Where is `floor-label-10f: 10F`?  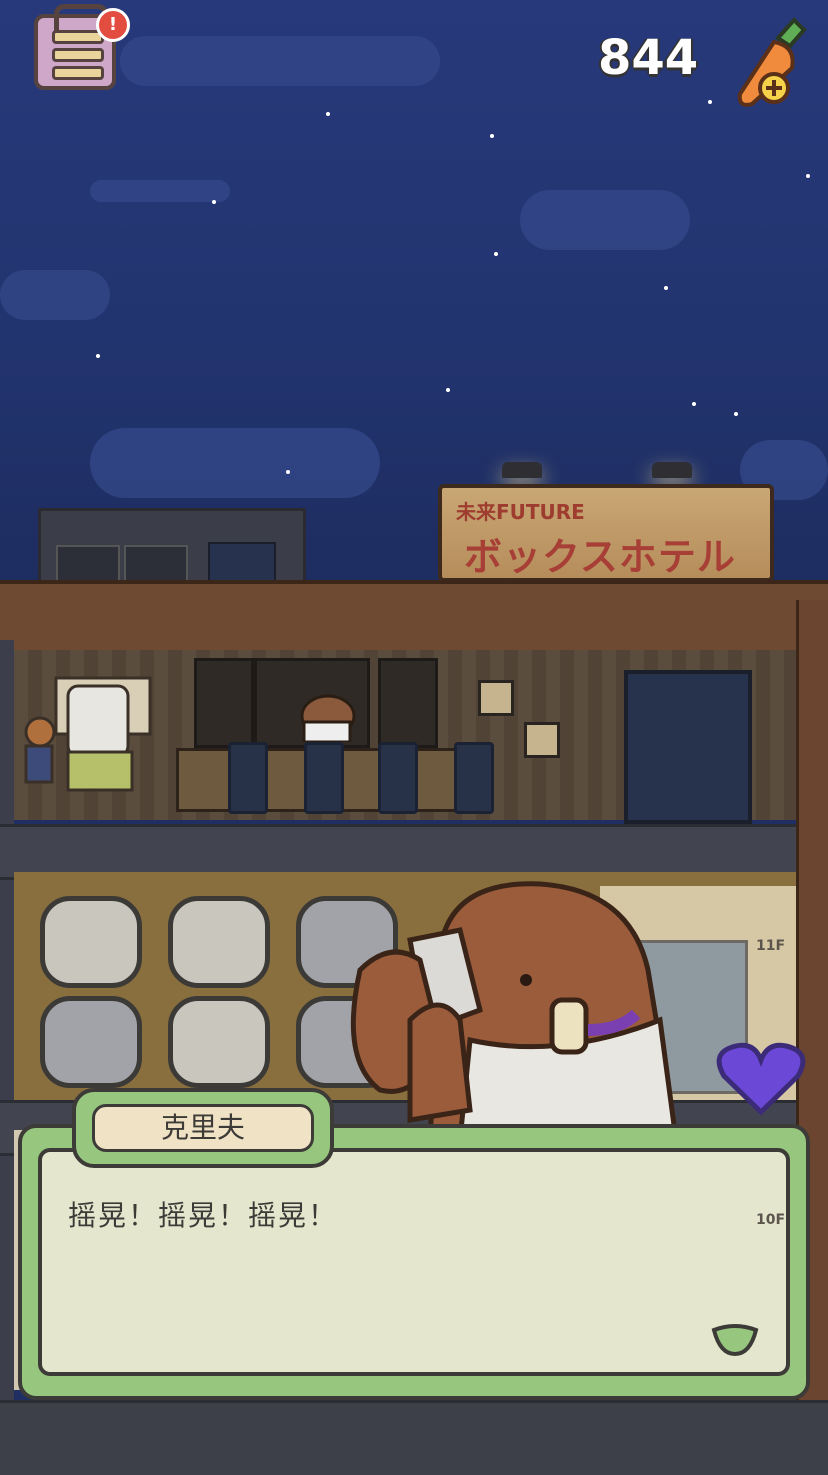
floor-label-10f: 10F is located at coordinates (771, 1220).